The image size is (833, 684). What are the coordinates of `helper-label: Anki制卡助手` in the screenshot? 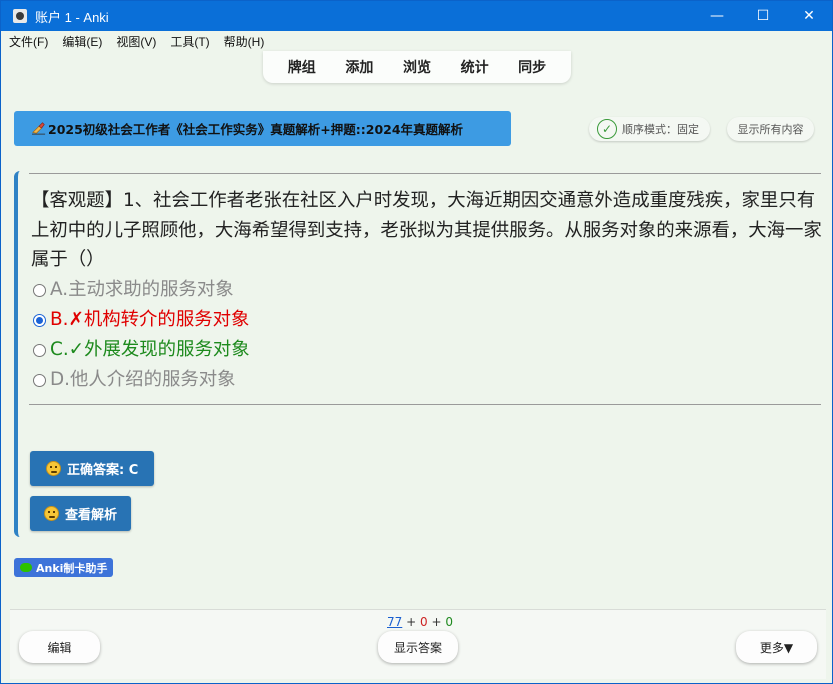 It's located at (72, 568).